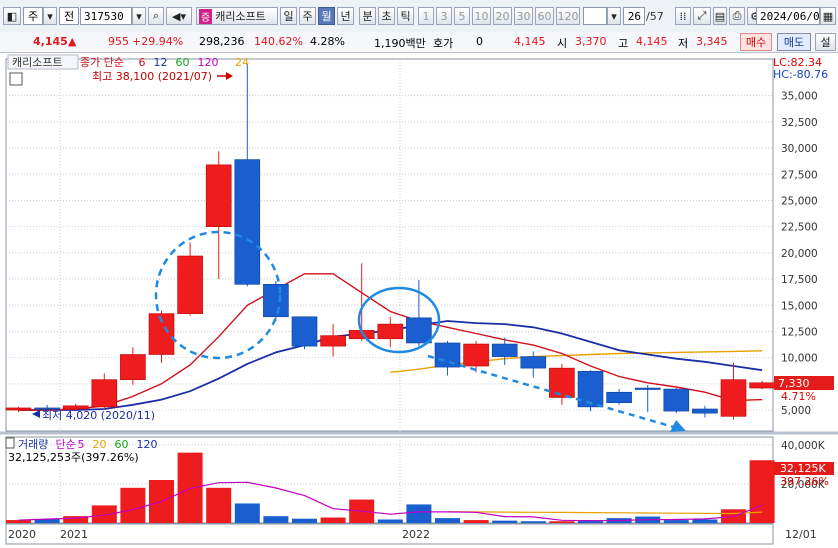 The height and width of the screenshot is (548, 838). What do you see at coordinates (828, 16) in the screenshot?
I see `calendar-icon: ▦` at bounding box center [828, 16].